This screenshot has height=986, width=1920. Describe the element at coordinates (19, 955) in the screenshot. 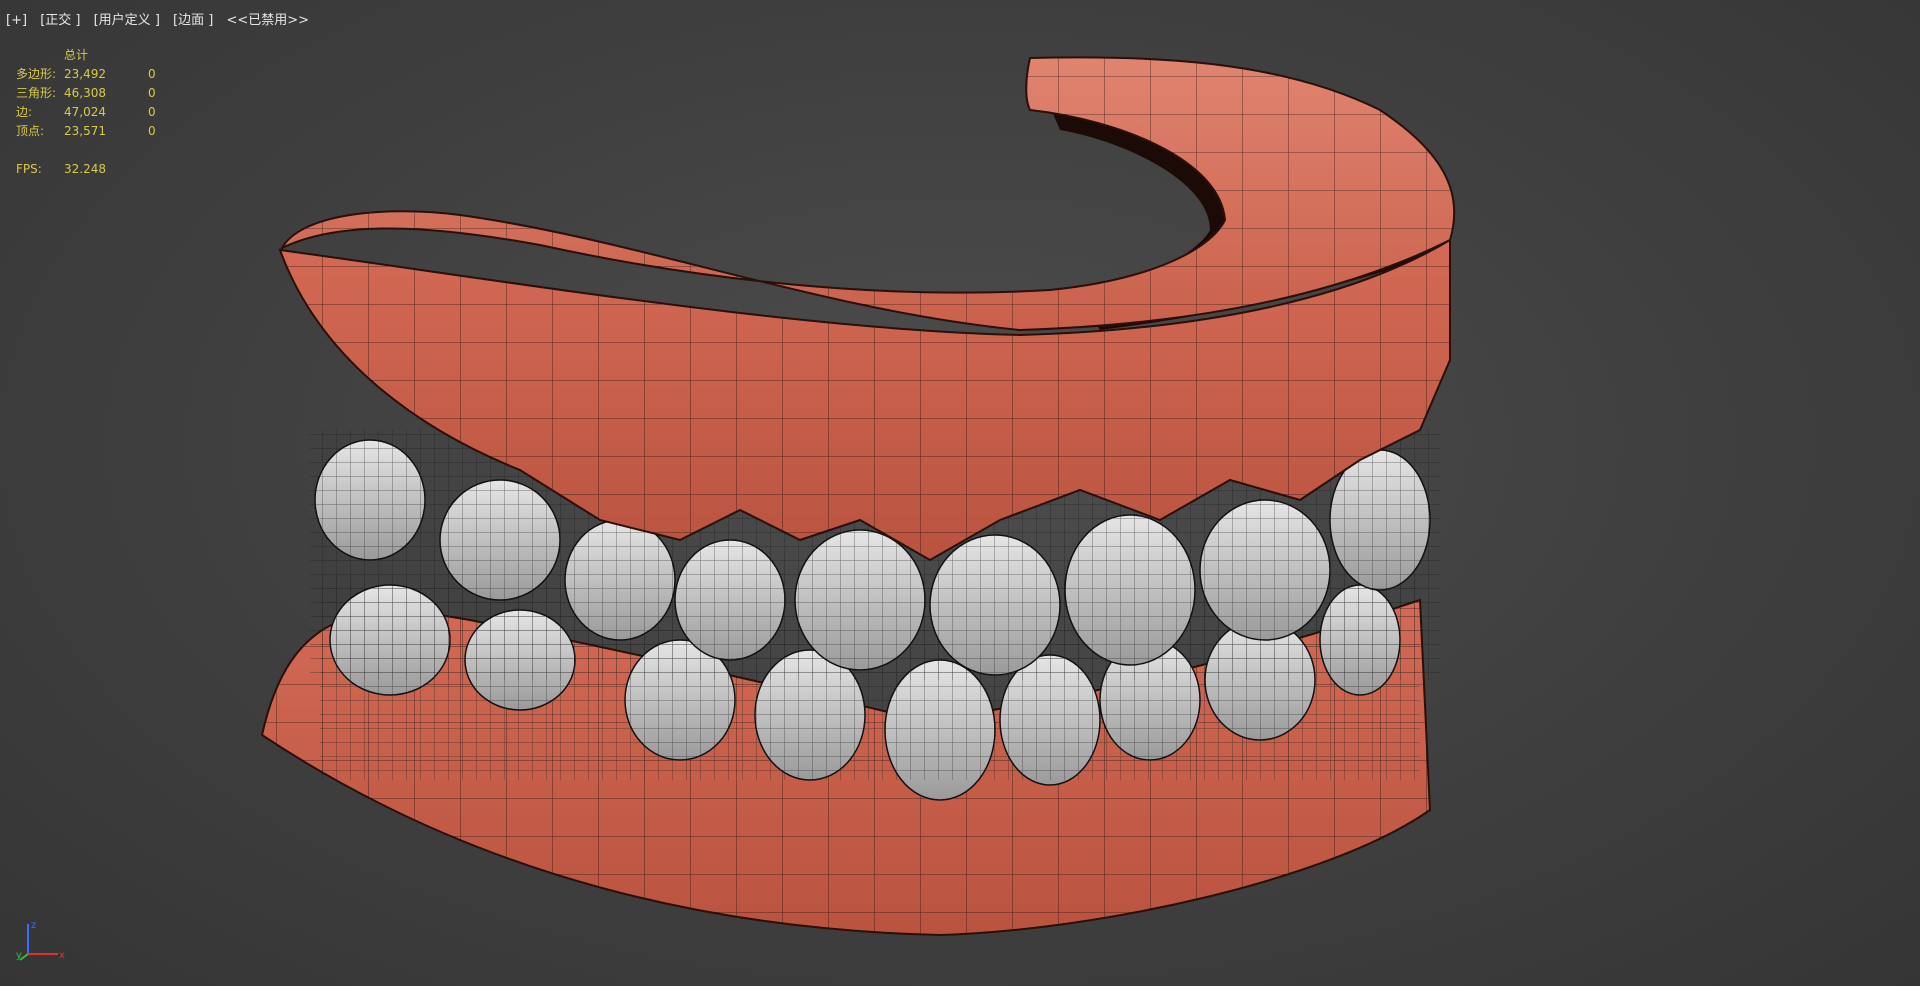

I see `axis-y-label: y` at that location.